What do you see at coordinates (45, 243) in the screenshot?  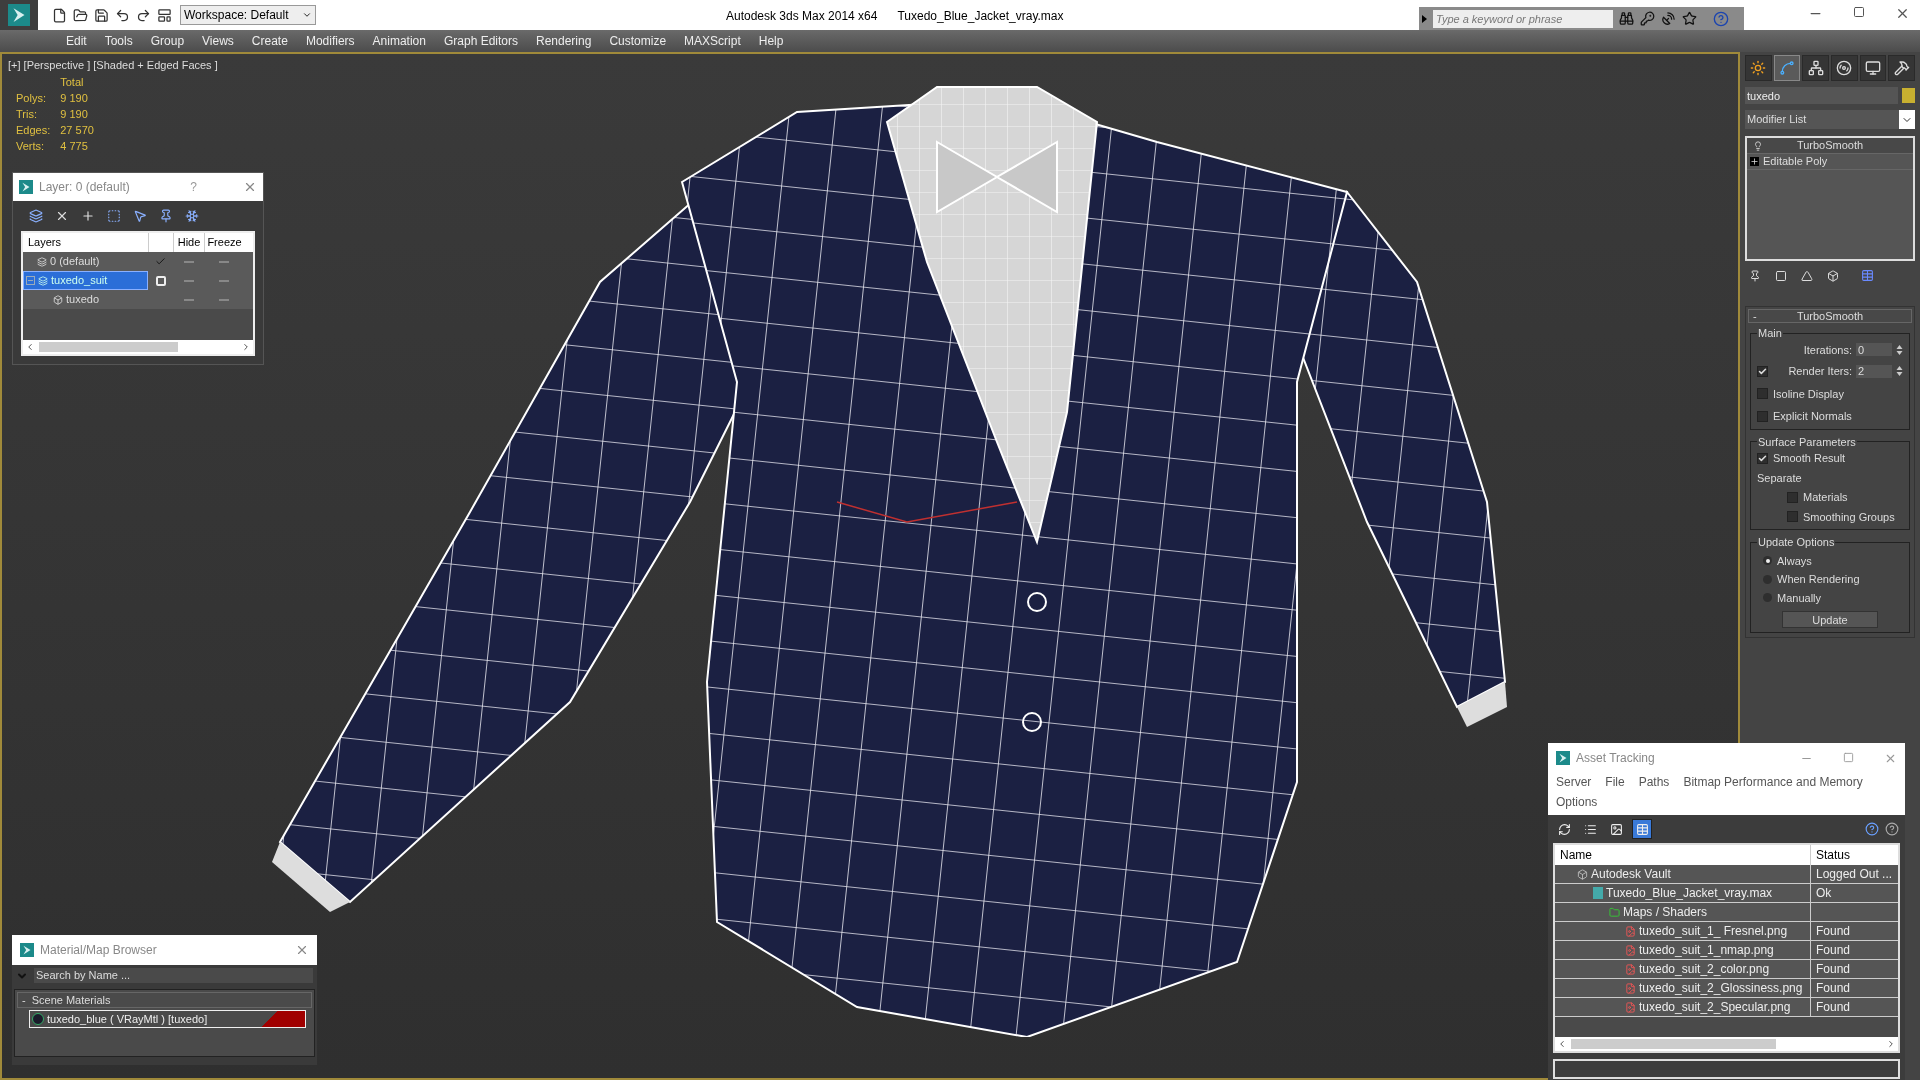 I see `column-header: Layers` at bounding box center [45, 243].